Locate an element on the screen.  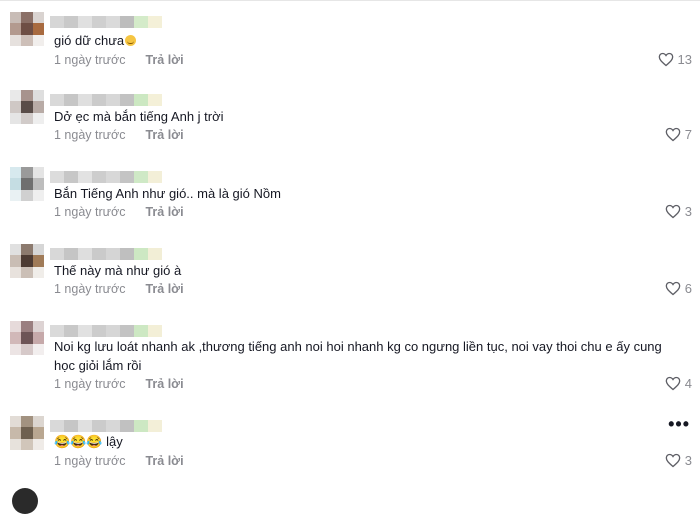
comment-text: Thế này mà như gió à is located at coordinates (118, 270).